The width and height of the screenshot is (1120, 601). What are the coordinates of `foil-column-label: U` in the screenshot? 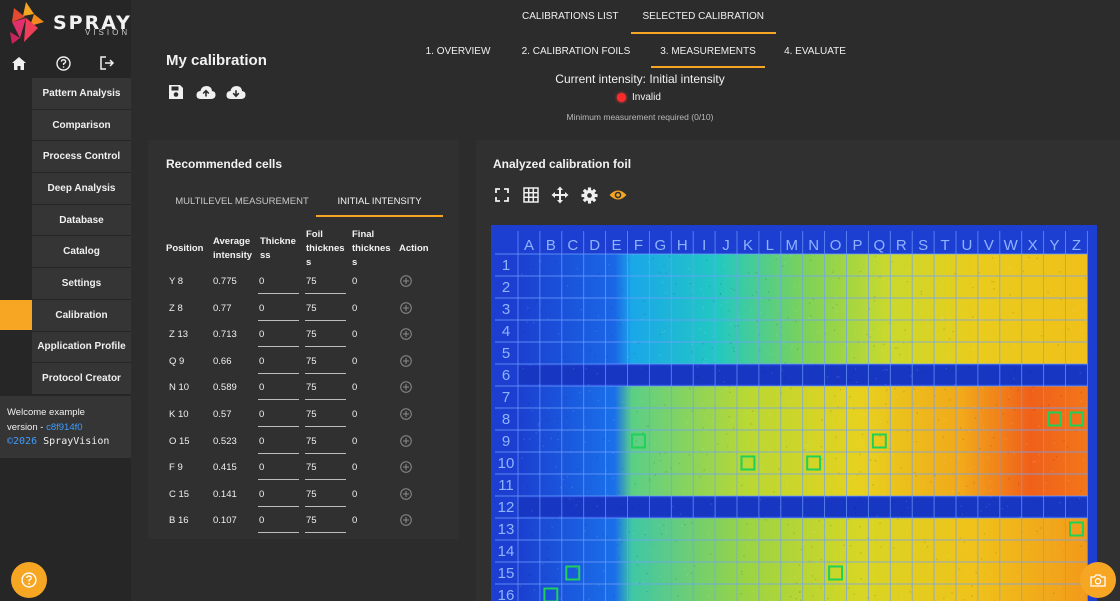 It's located at (967, 245).